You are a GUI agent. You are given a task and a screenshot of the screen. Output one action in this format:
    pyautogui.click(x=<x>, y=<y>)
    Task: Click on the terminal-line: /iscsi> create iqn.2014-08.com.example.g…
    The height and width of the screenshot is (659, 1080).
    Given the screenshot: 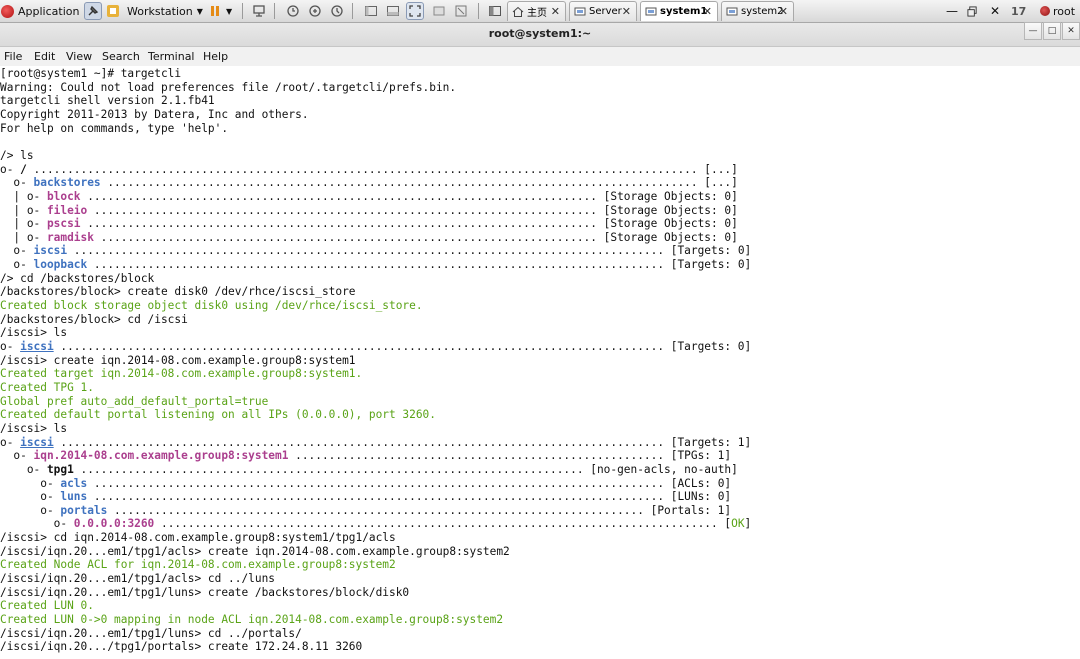 What is the action you would take?
    pyautogui.click(x=177, y=361)
    